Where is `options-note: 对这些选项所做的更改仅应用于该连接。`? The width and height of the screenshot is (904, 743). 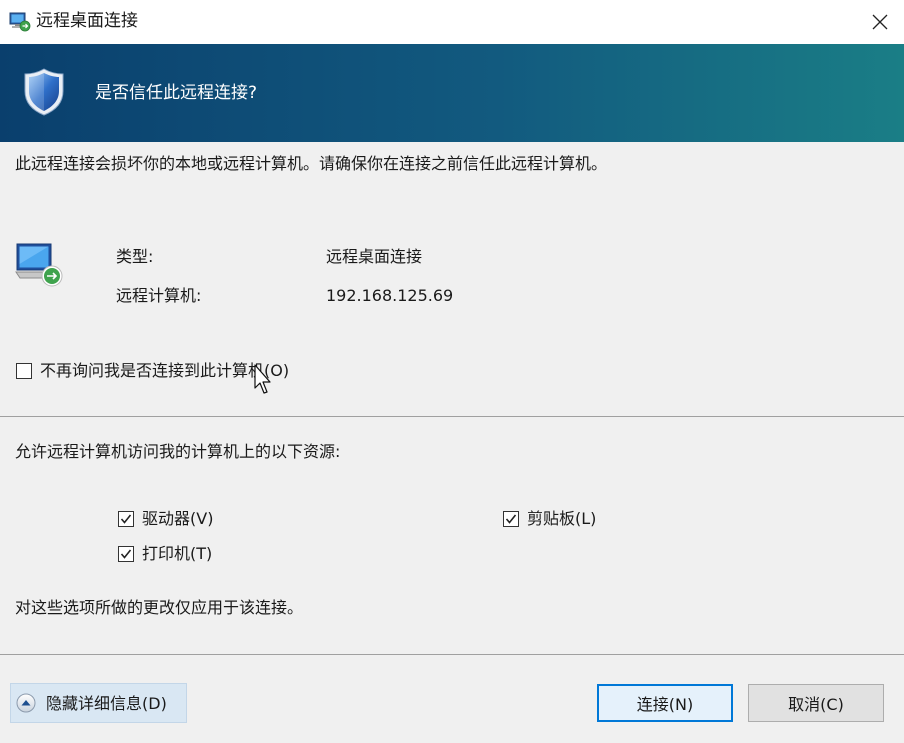
options-note: 对这些选项所做的更改仅应用于该连接。 is located at coordinates (159, 607).